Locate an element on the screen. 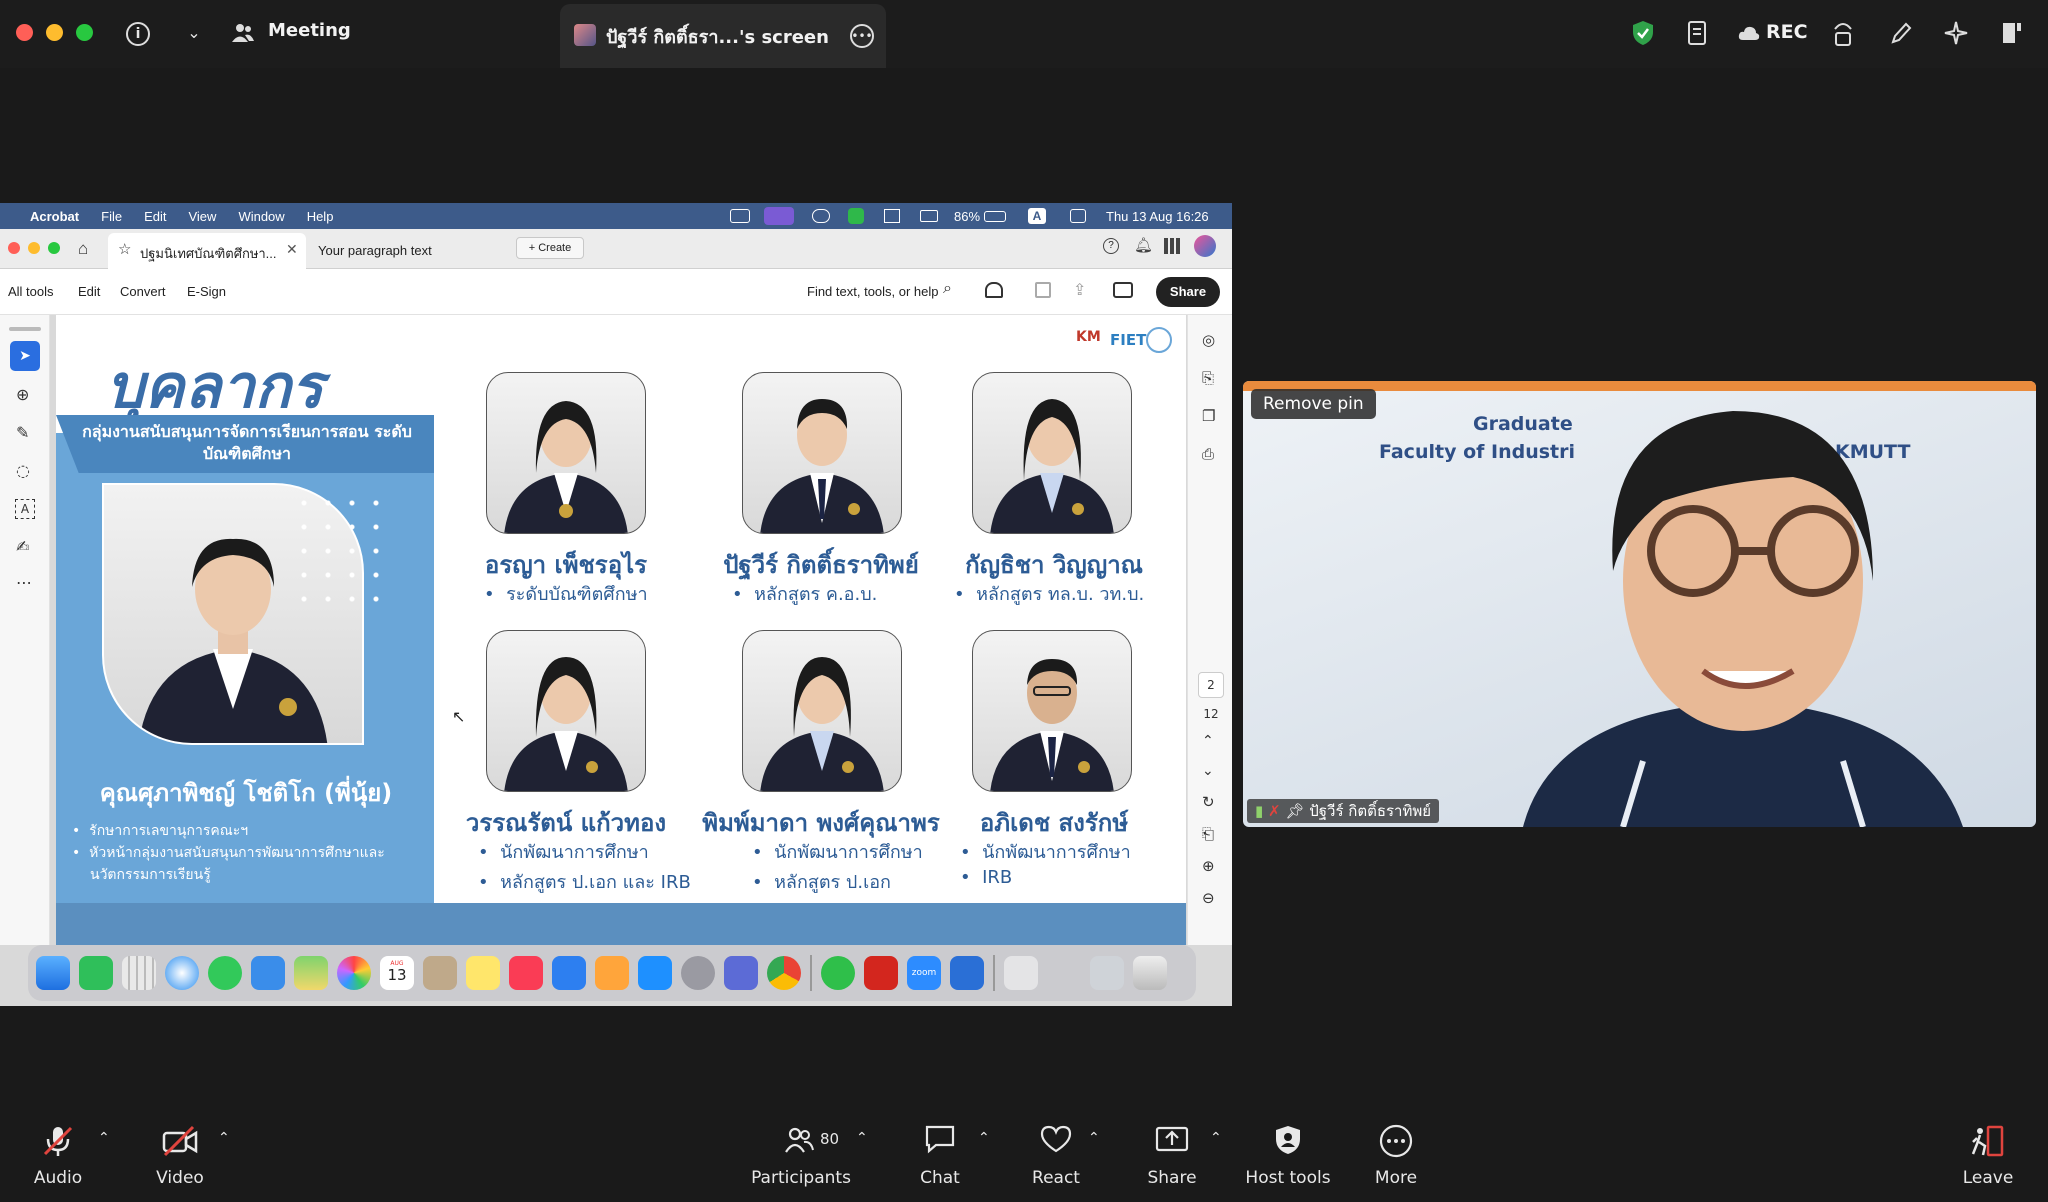 The image size is (2048, 1202). line-icon is located at coordinates (838, 973).